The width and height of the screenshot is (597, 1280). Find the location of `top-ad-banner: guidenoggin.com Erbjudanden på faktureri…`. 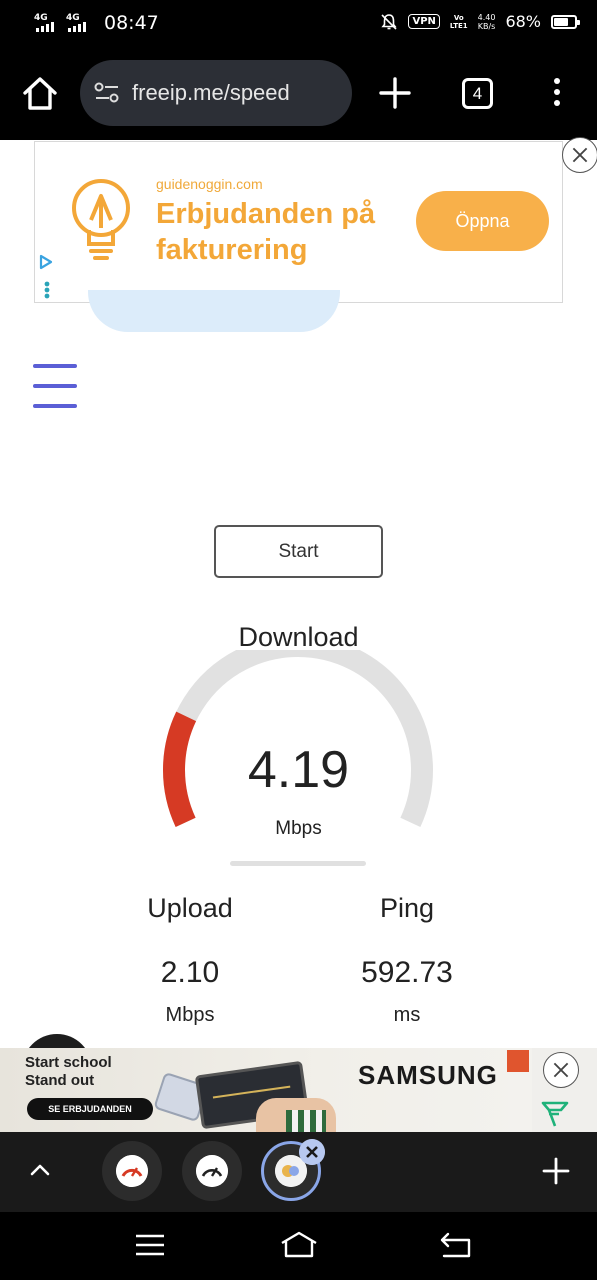

top-ad-banner: guidenoggin.com Erbjudanden på faktureri… is located at coordinates (298, 222).